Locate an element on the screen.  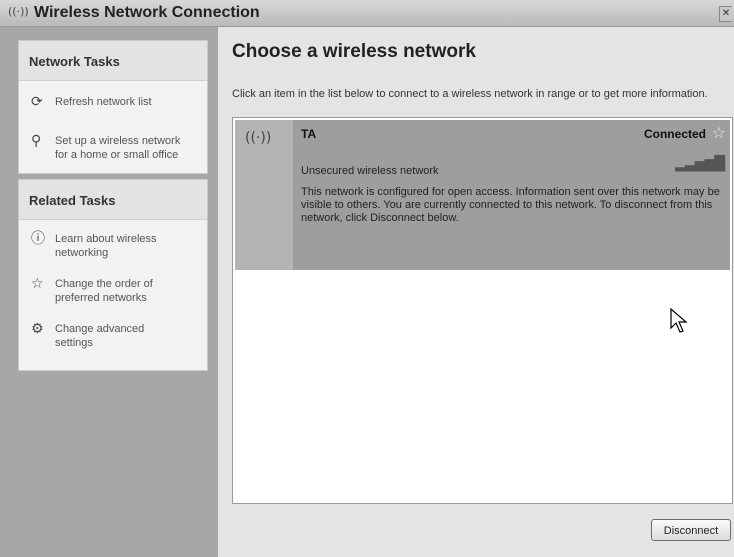
info-icon: ⓘ is located at coordinates (38, 239).